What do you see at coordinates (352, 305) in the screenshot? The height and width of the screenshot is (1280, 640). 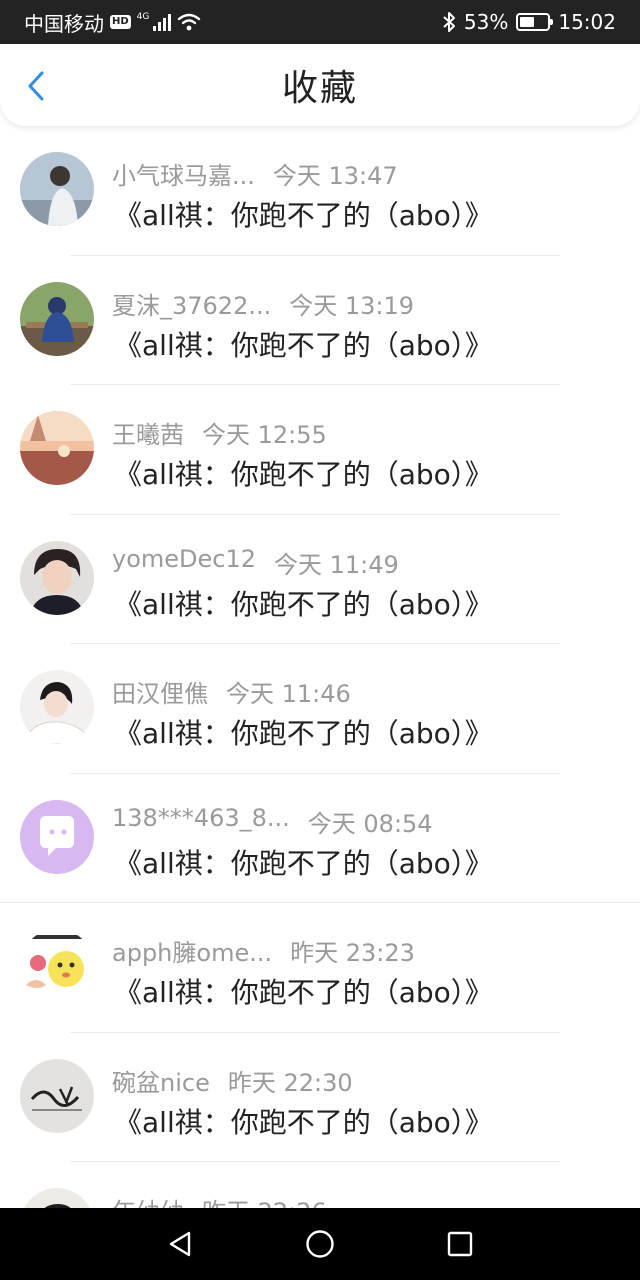 I see `timestamp: 今天 13:19` at bounding box center [352, 305].